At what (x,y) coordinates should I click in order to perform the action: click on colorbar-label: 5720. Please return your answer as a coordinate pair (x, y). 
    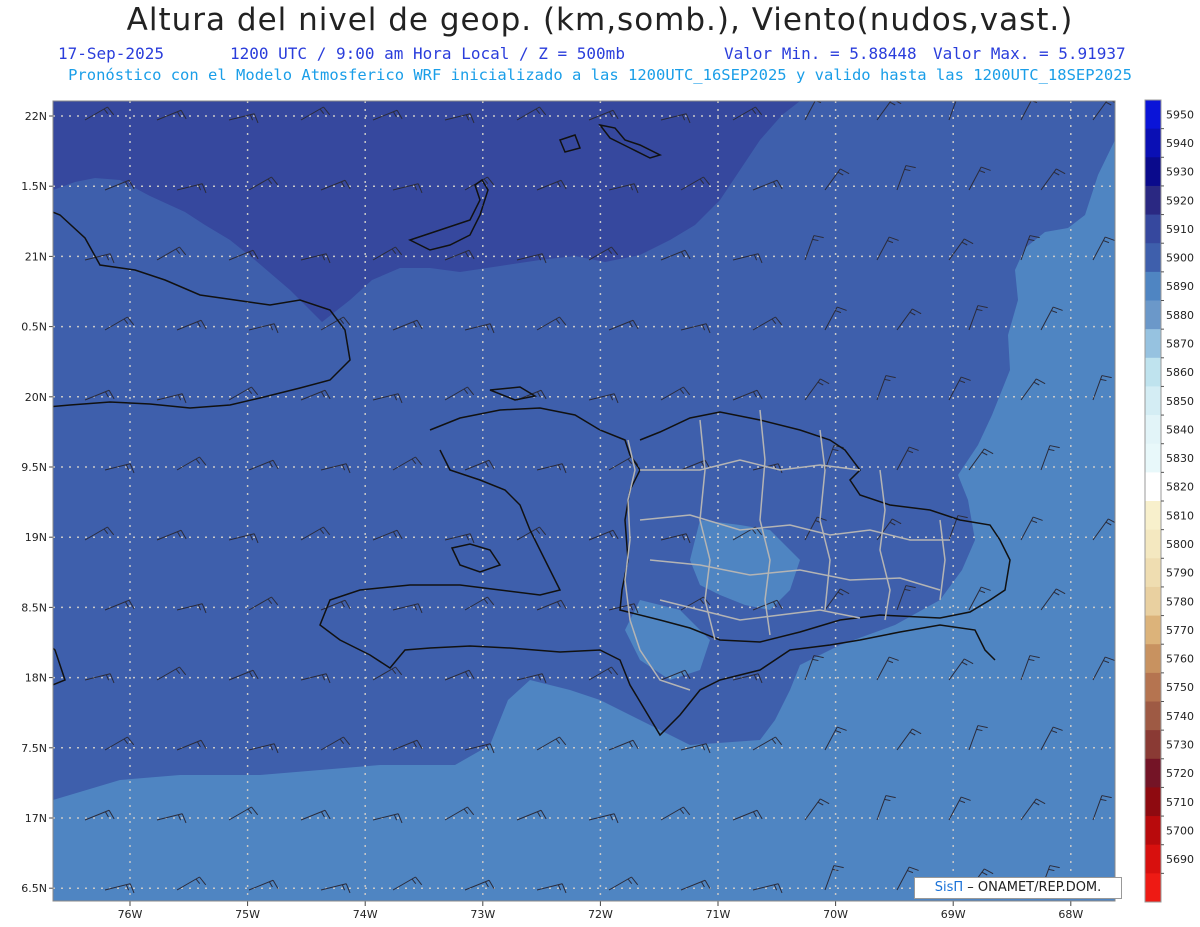
    Looking at the image, I should click on (1180, 773).